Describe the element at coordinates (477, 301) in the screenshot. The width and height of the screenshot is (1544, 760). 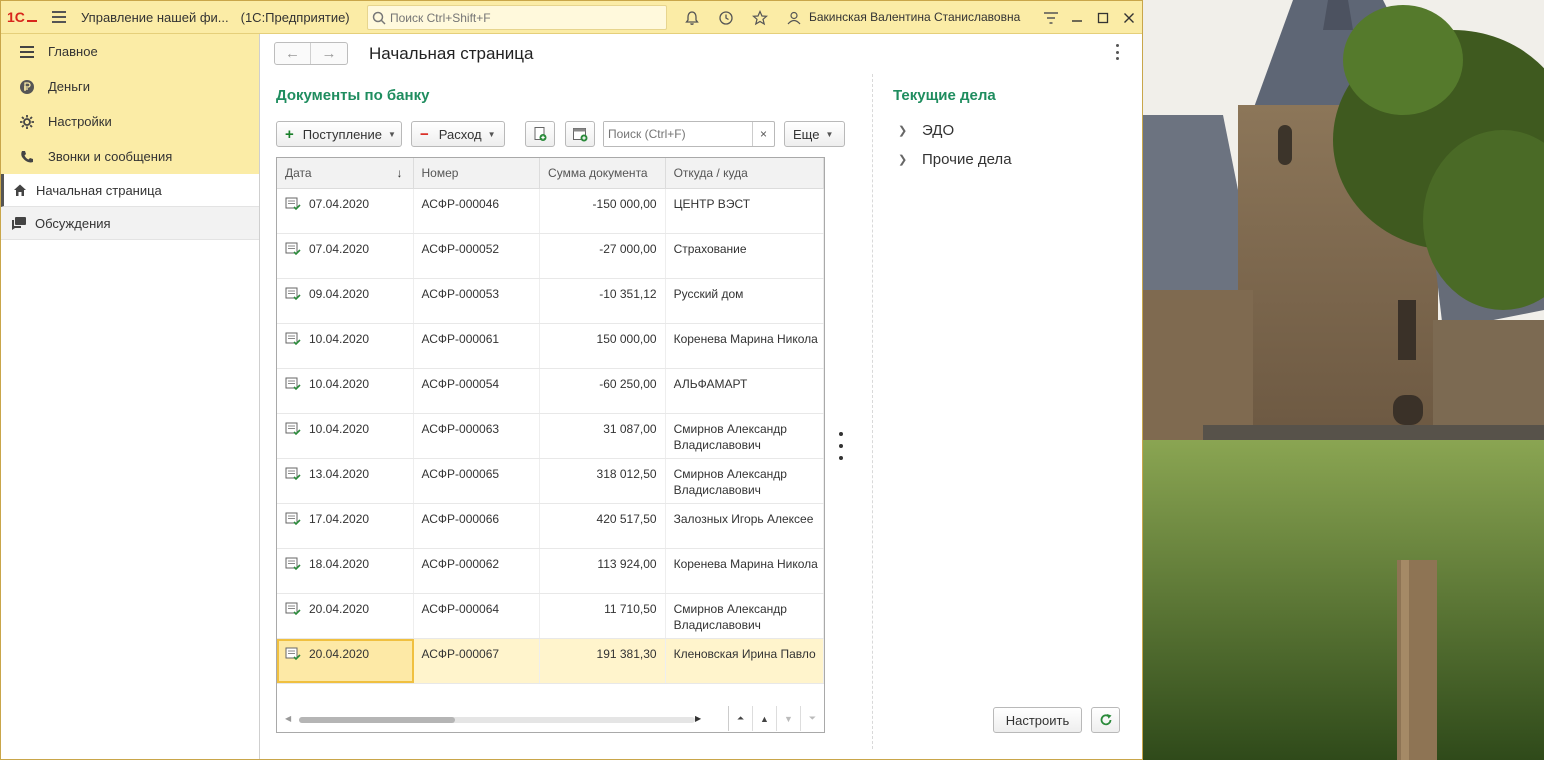
I see `cell-number: АСФР-000053` at that location.